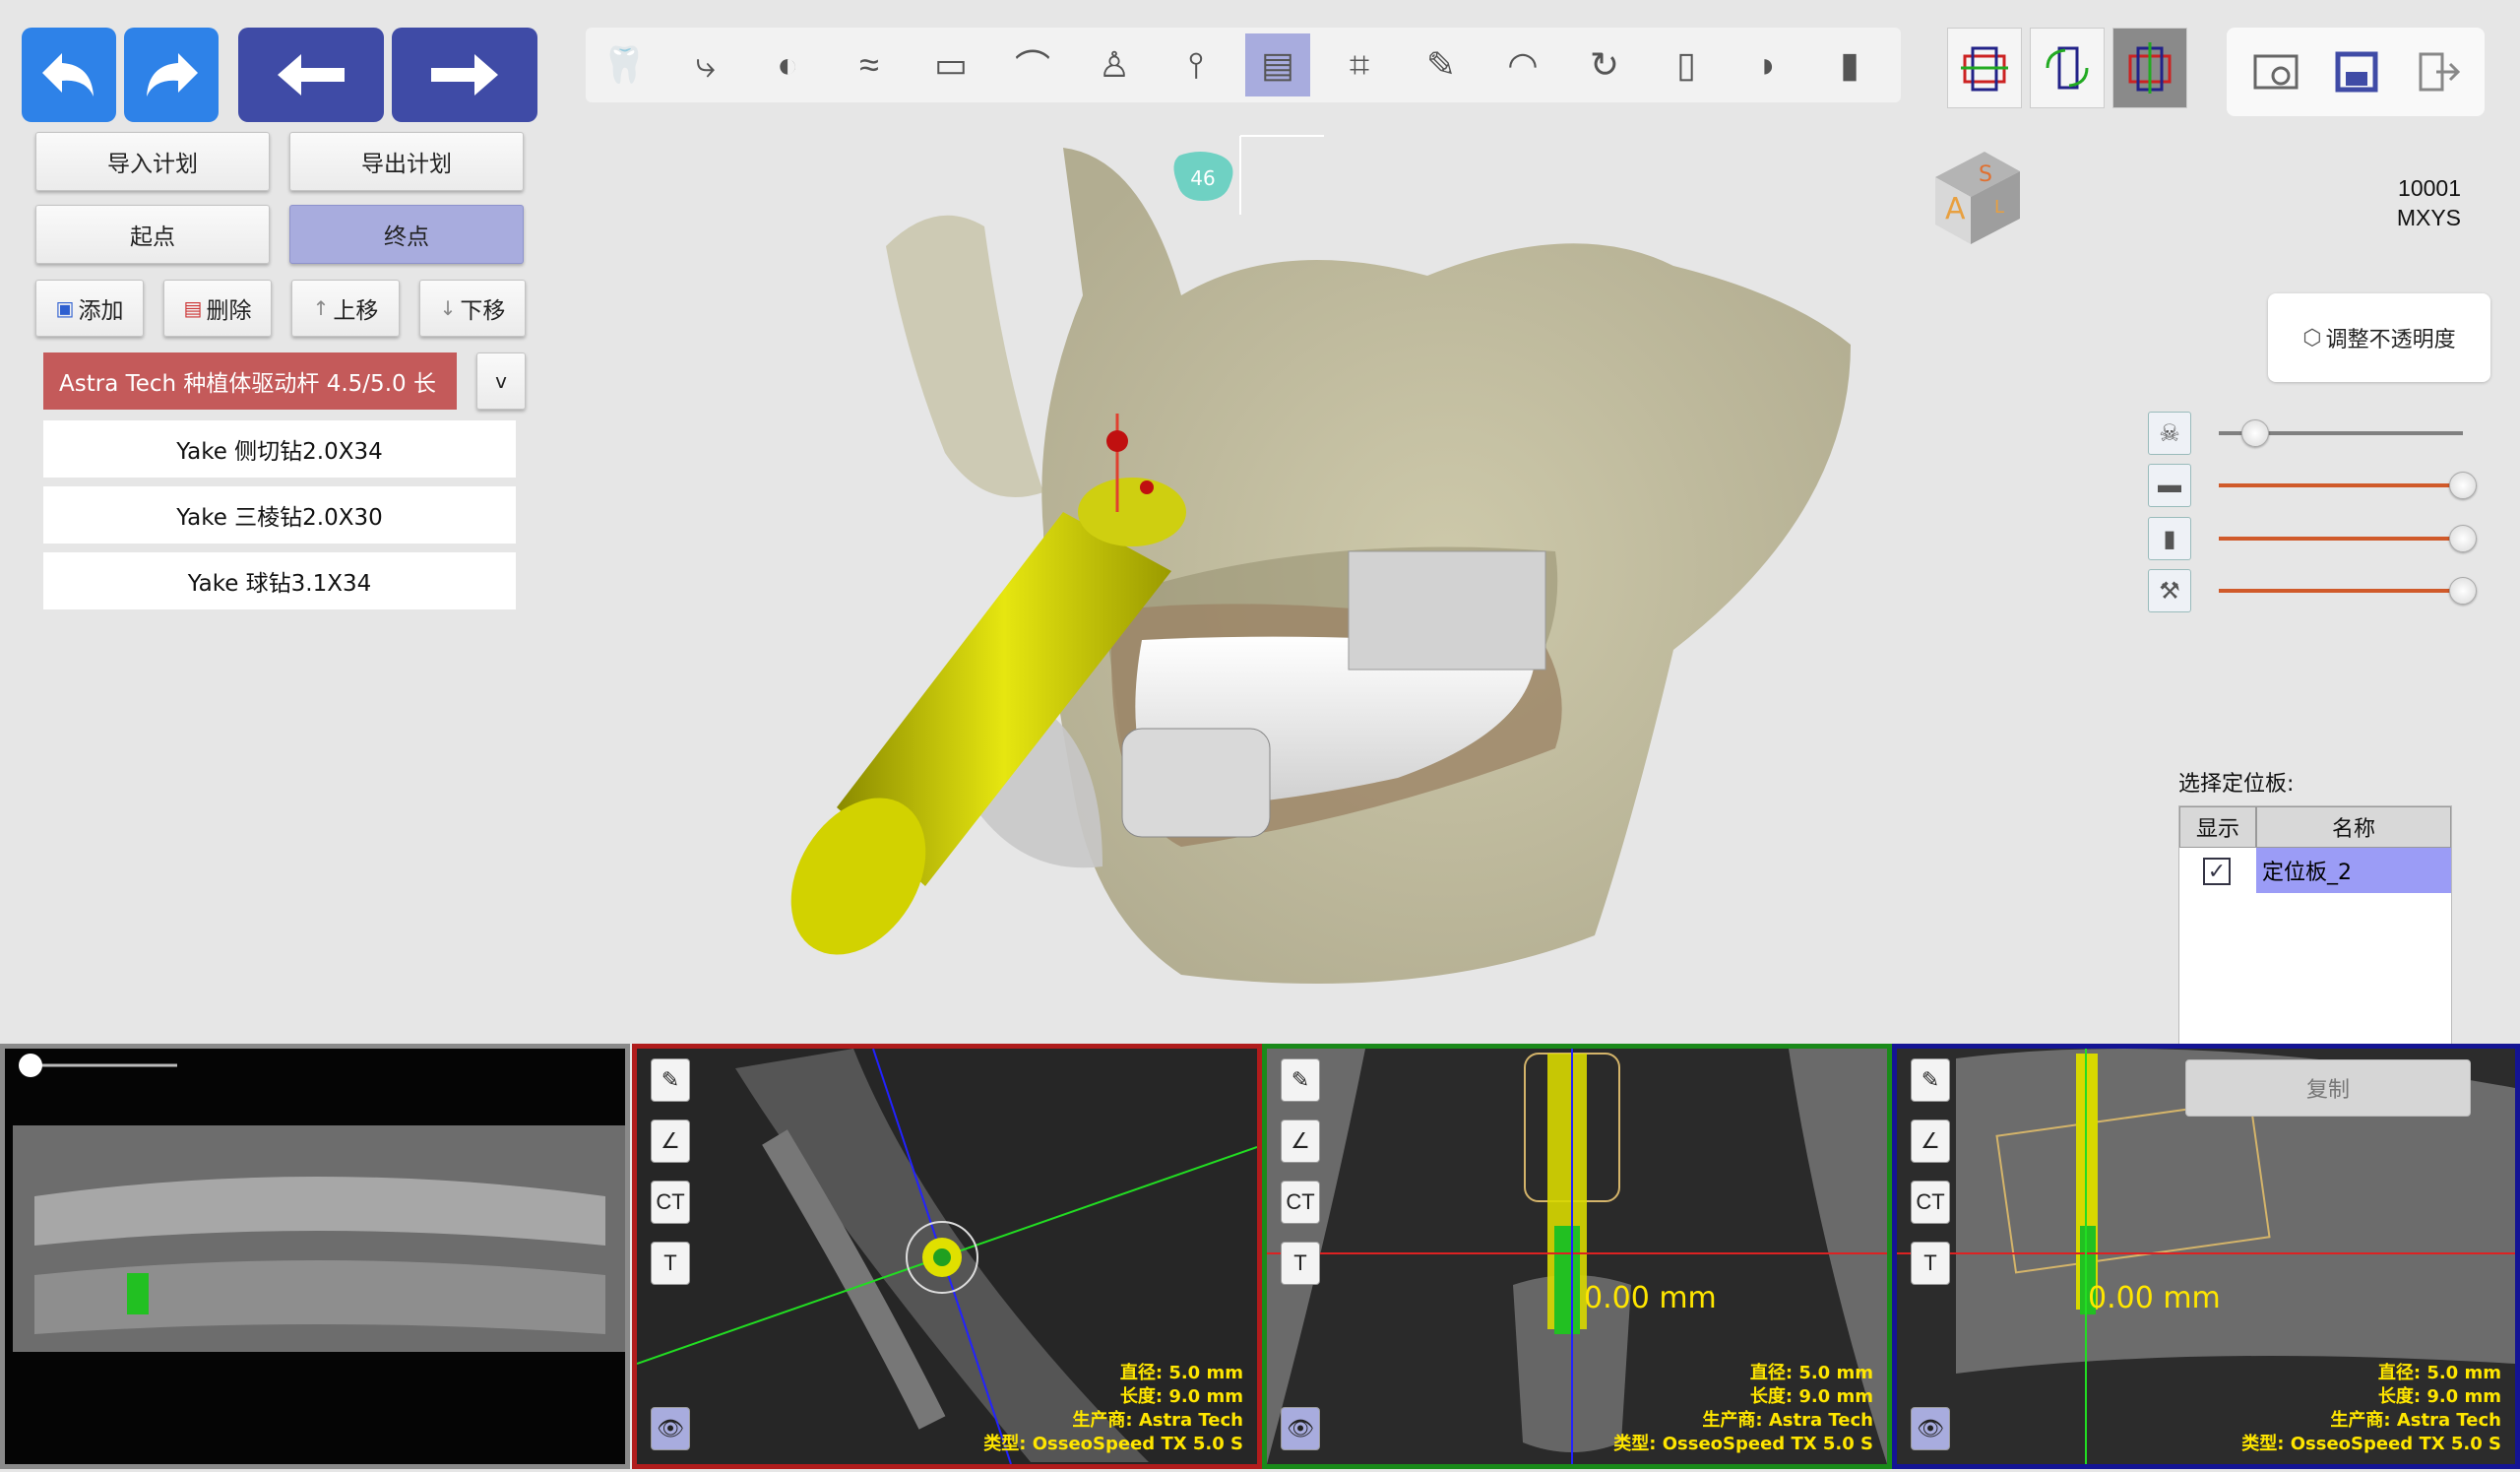  Describe the element at coordinates (2169, 485) in the screenshot. I see `slider-jaw-model-toggle: ▬` at that location.